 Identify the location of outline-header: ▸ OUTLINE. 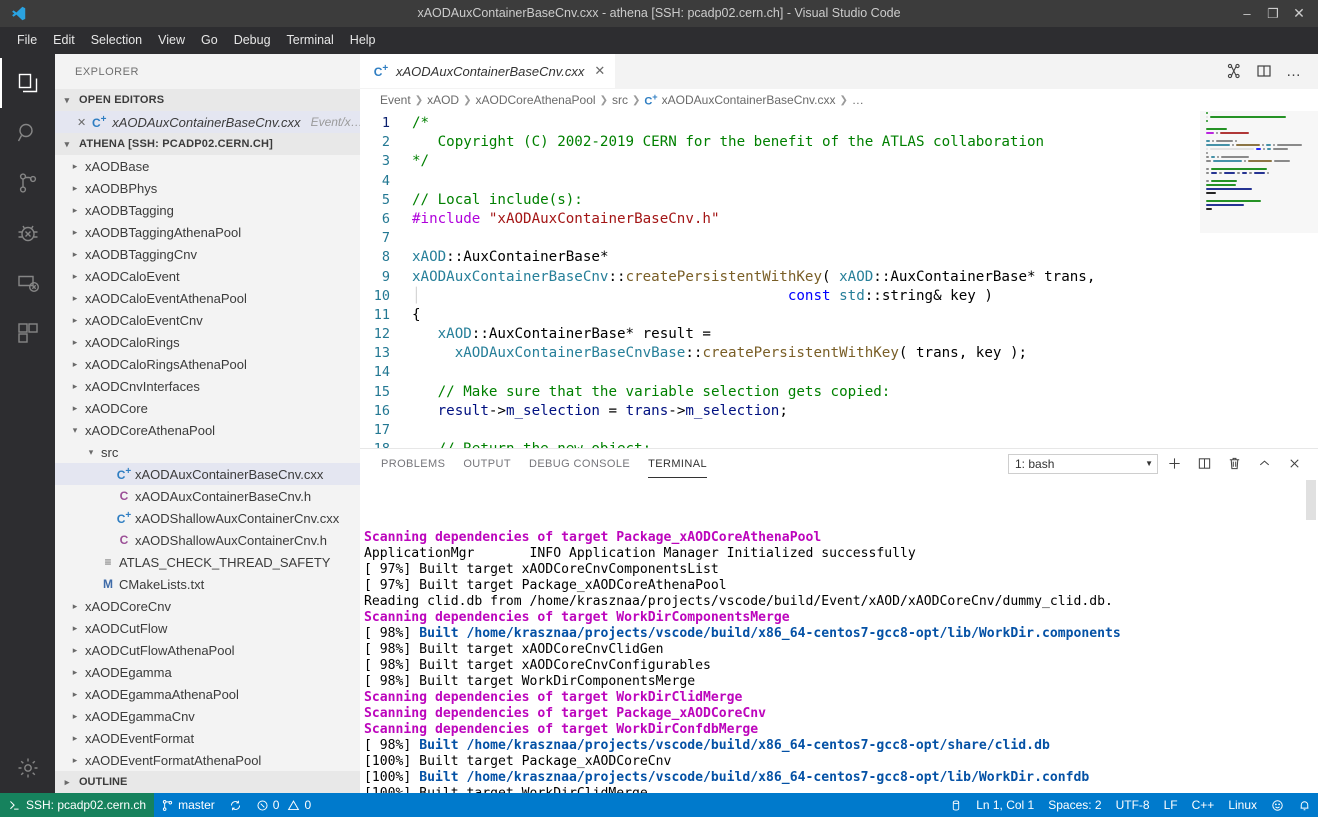
(207, 782).